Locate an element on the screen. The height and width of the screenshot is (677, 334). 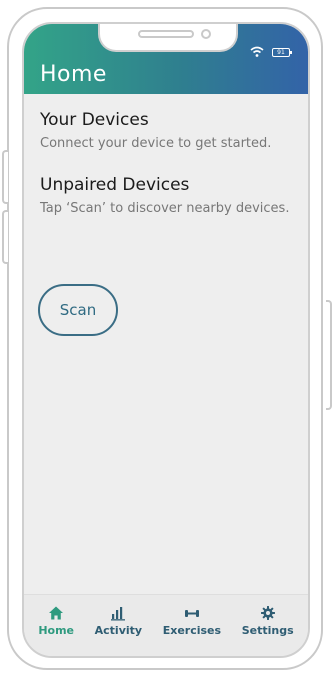
wifi-icon is located at coordinates (257, 51).